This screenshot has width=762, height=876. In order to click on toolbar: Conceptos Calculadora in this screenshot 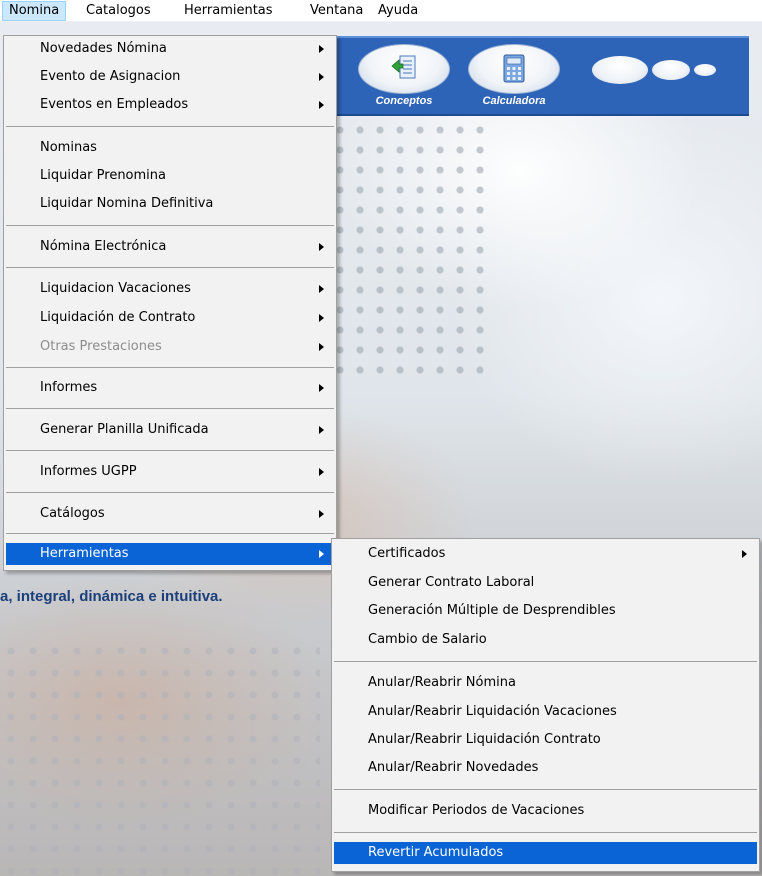, I will do `click(541, 76)`.